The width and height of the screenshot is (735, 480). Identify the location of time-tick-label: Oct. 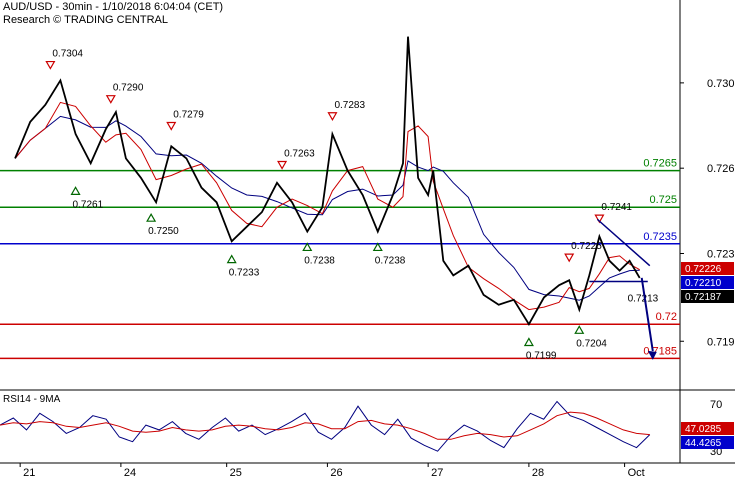
(636, 473).